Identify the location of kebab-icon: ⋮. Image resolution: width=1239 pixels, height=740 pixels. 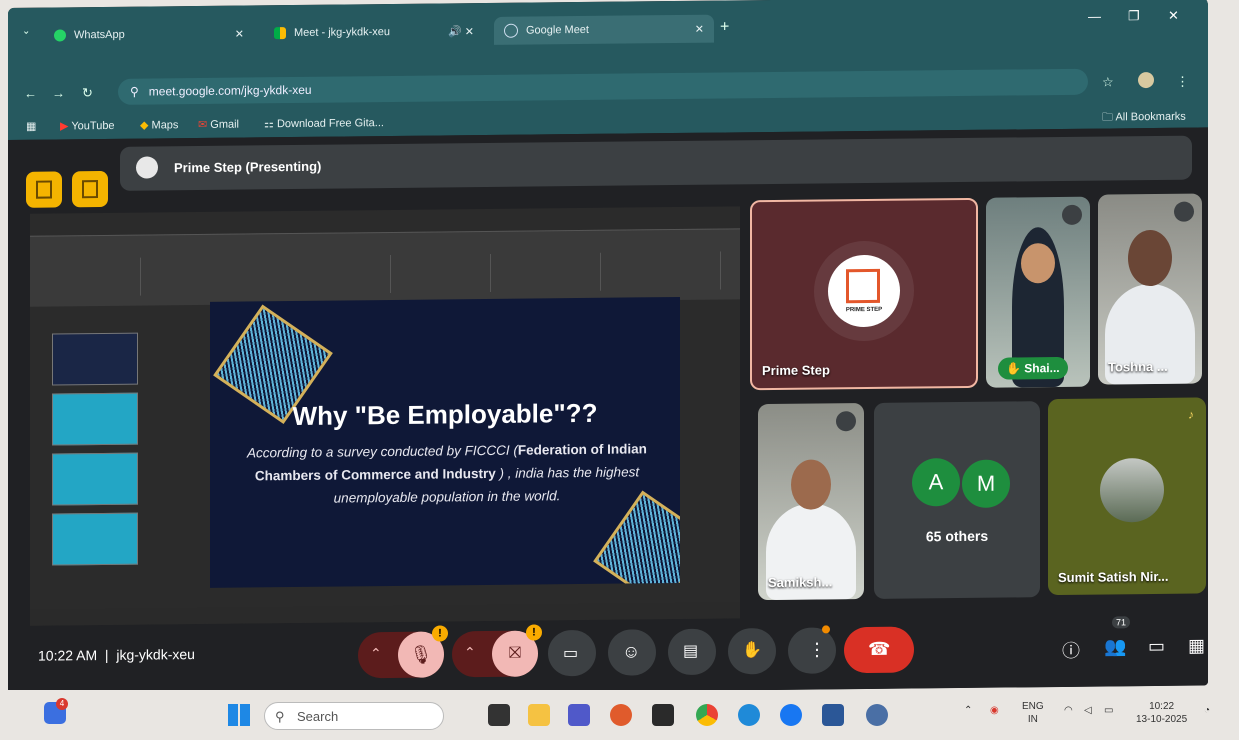
(817, 649).